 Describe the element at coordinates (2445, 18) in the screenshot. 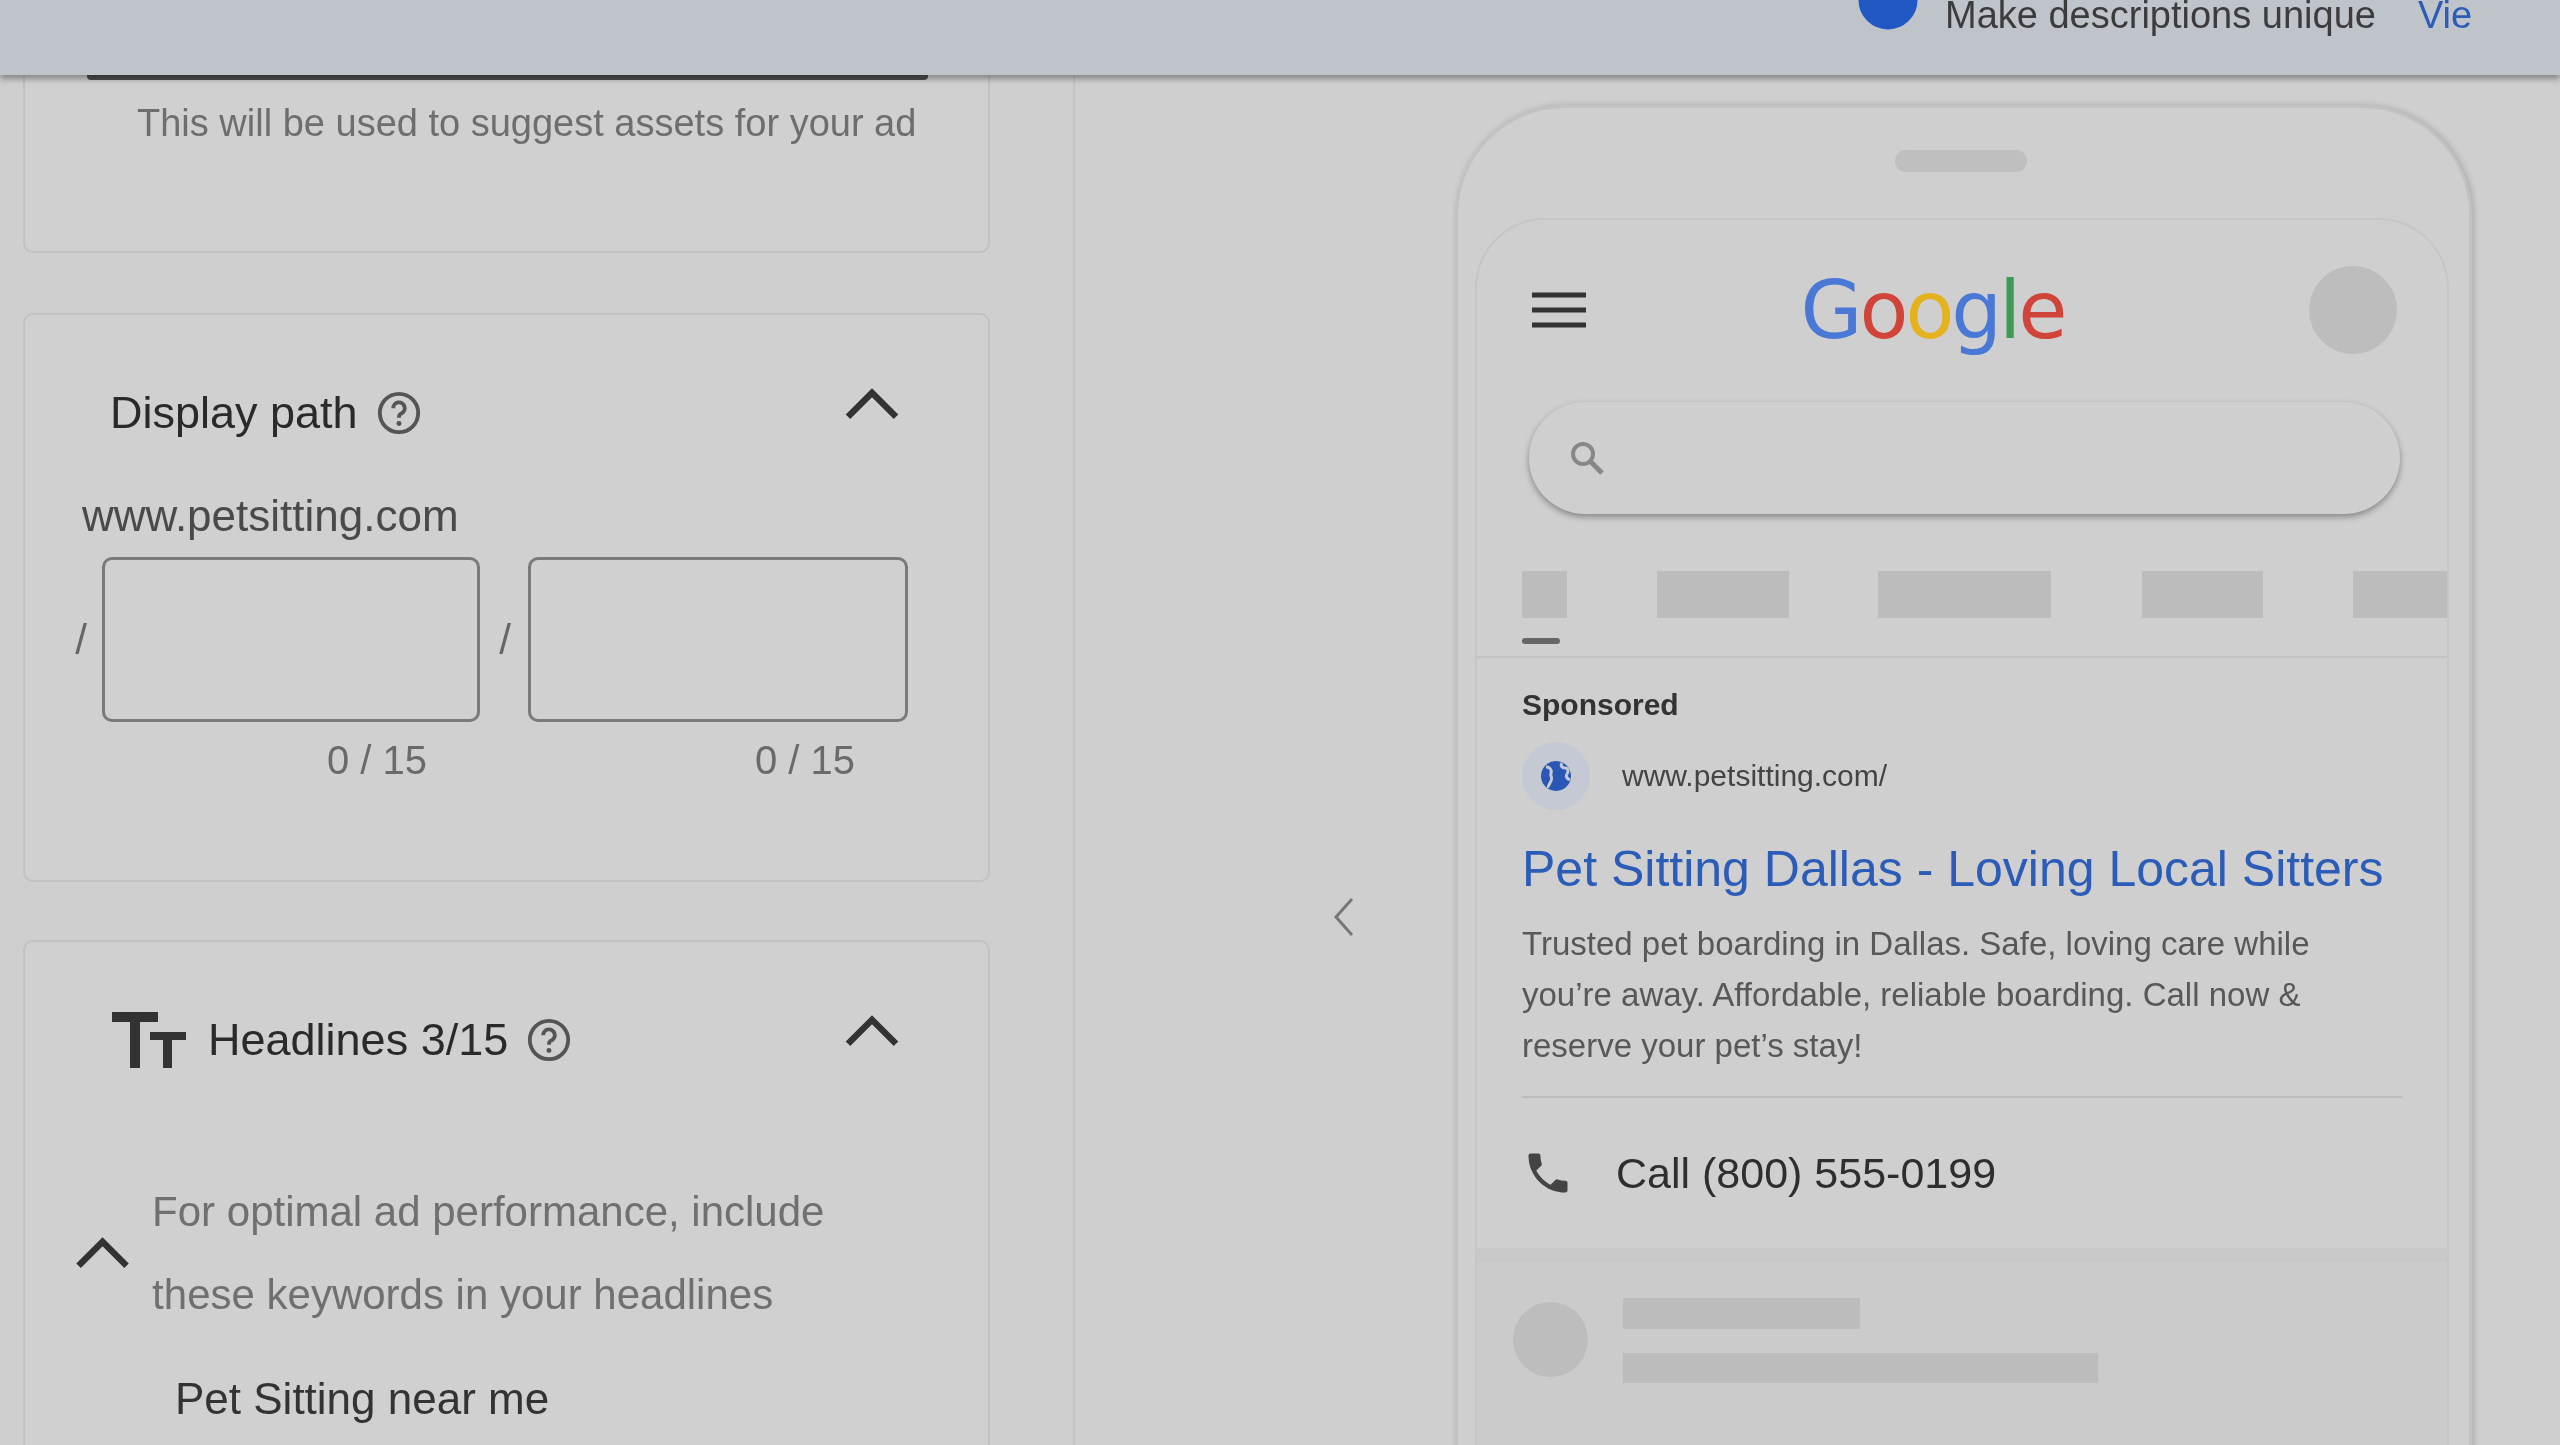

I see `view-link: Vie` at that location.